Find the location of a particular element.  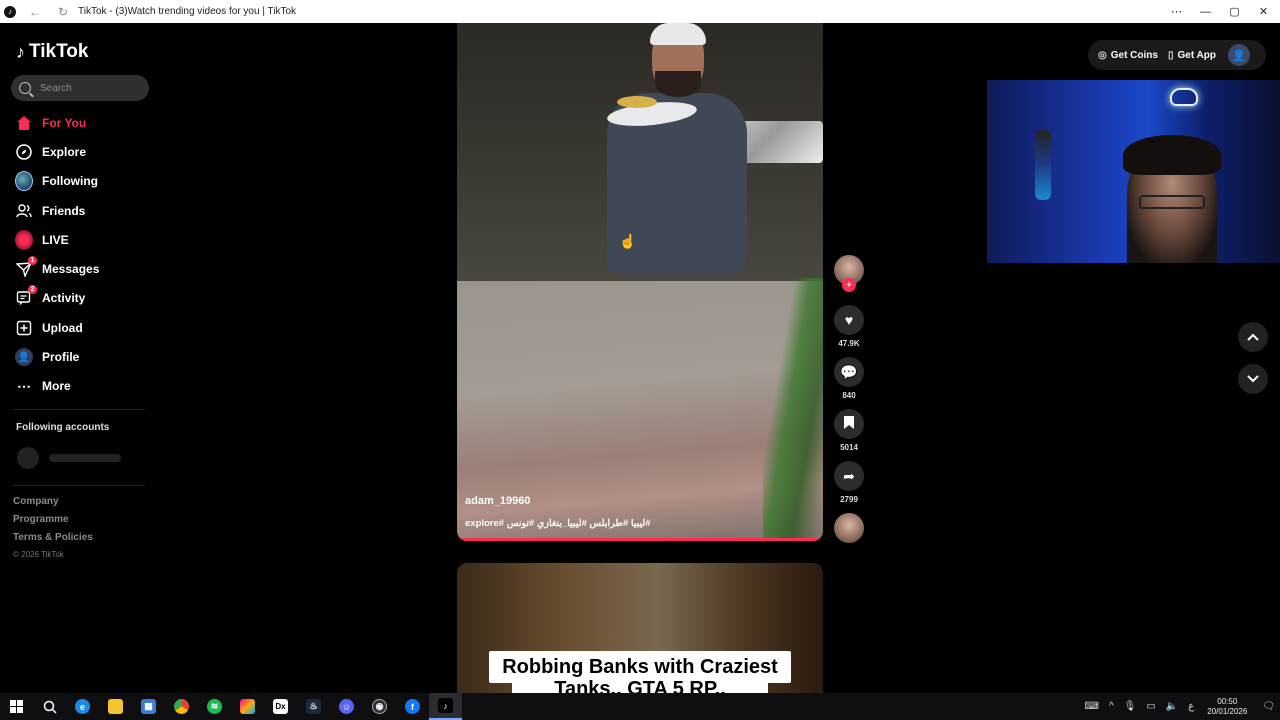

next-video-caption-line2: Tanks.. GTA 5 RP.. is located at coordinates (640, 685).